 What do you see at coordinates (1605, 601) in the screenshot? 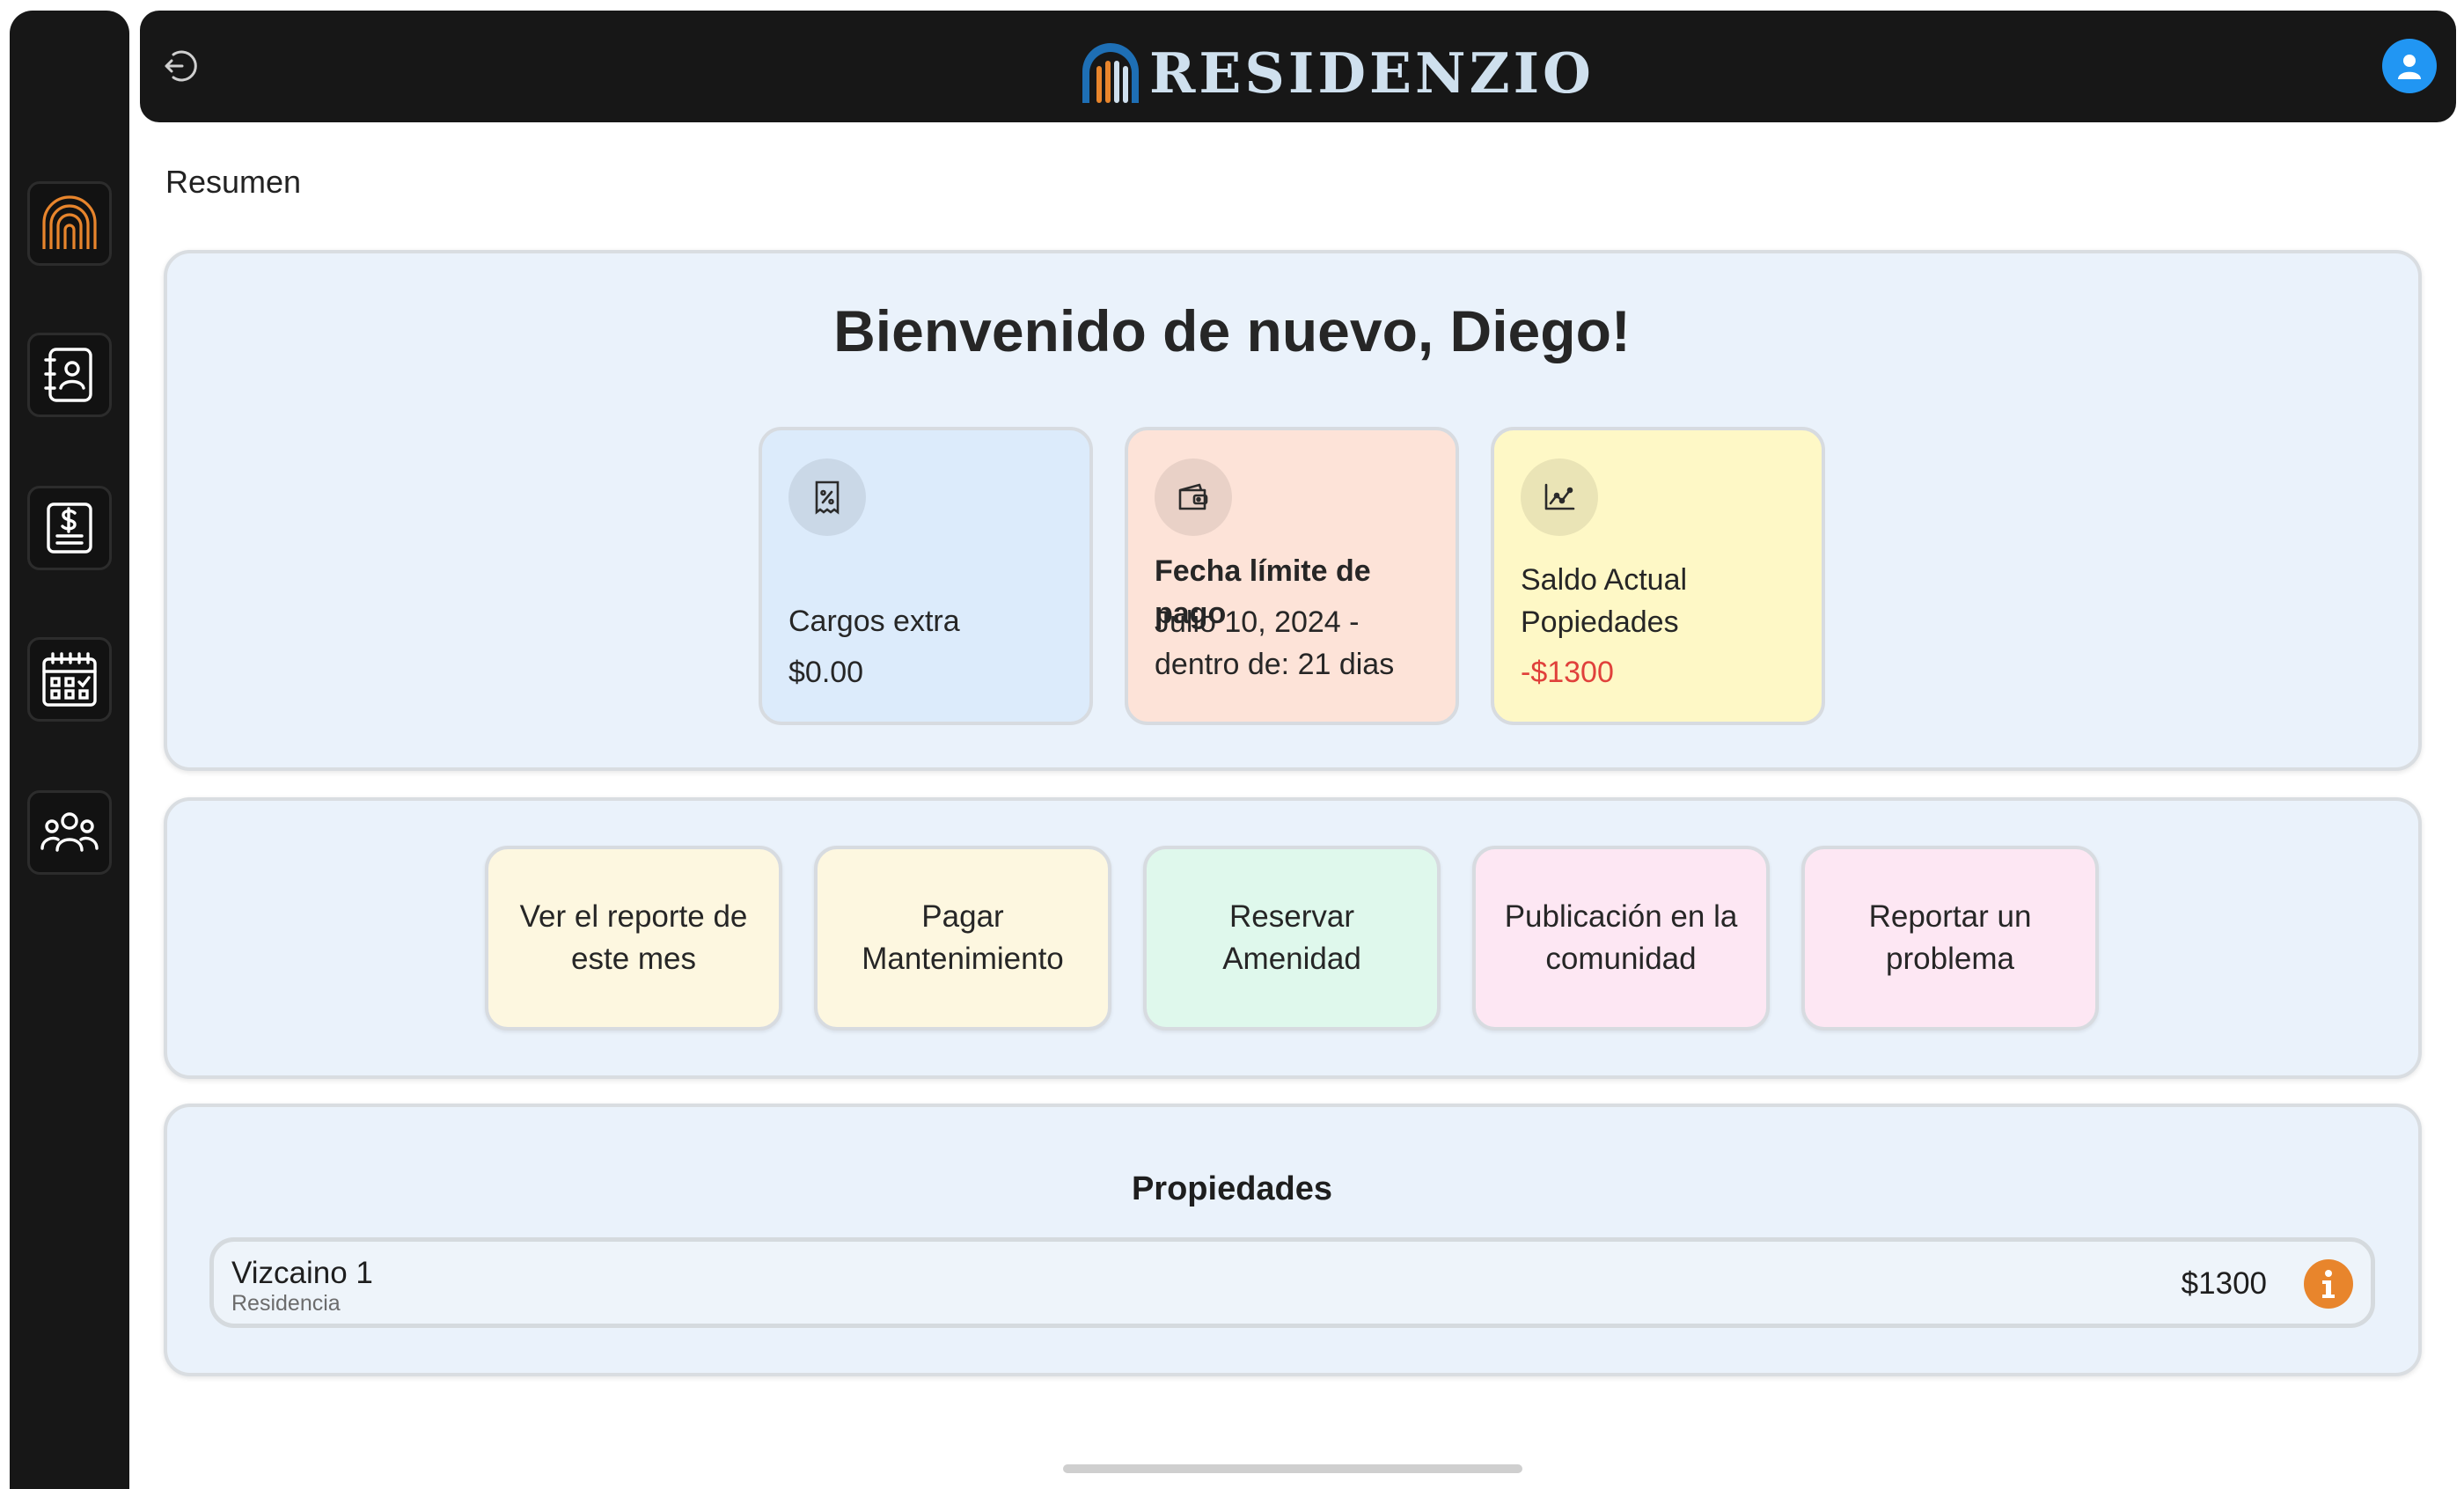
I see `stat-label: Saldo Actual Popiedades` at bounding box center [1605, 601].